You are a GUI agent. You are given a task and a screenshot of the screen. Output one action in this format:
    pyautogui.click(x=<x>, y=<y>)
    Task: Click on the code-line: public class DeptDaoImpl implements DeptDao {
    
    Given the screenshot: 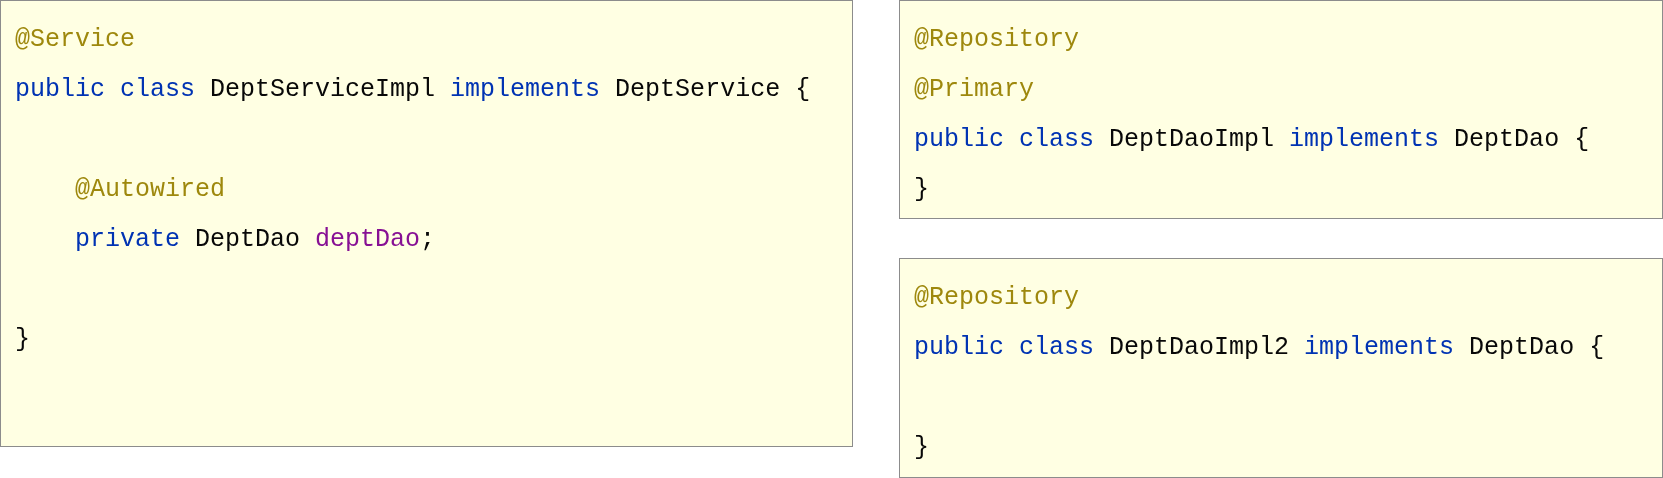 What is the action you would take?
    pyautogui.click(x=1252, y=140)
    